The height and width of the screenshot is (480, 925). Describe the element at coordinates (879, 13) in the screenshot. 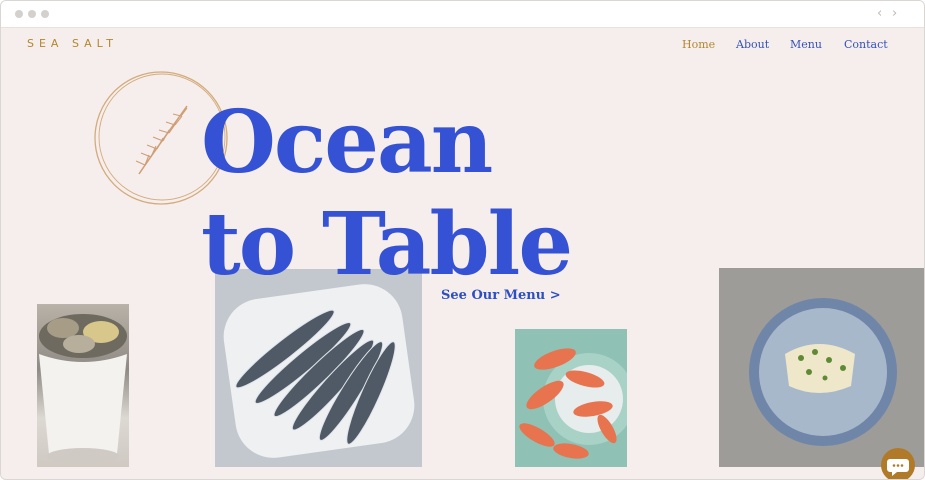

I see `chevron-left-icon: ‹` at that location.